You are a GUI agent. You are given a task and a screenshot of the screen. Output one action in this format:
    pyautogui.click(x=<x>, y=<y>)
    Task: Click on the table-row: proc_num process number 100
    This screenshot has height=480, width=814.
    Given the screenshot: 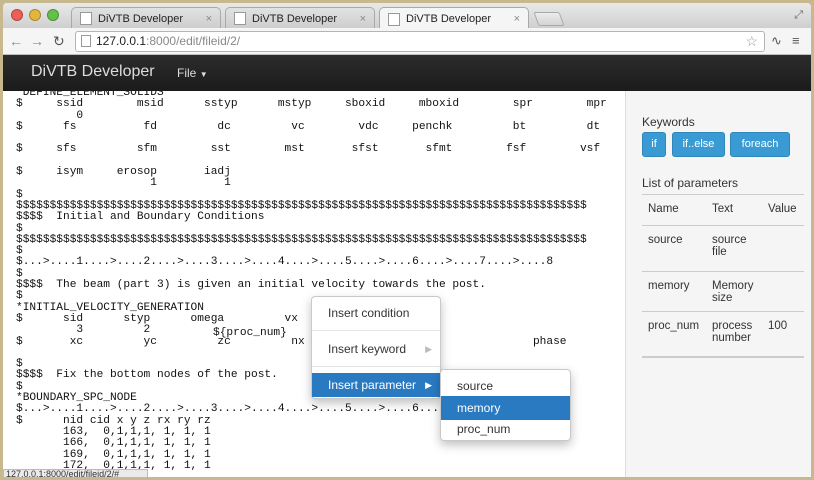 What is the action you would take?
    pyautogui.click(x=723, y=334)
    